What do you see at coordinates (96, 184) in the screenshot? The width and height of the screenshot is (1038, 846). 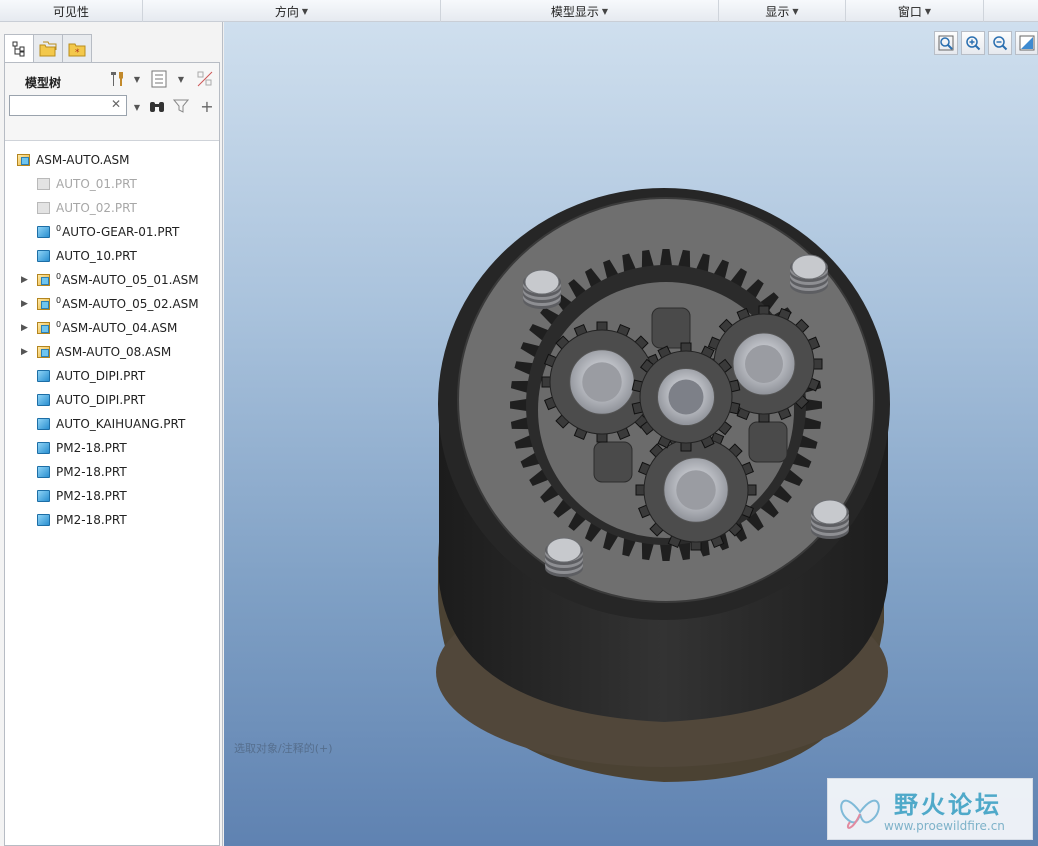 I see `tree-item-label: AUTO_01.PRT` at bounding box center [96, 184].